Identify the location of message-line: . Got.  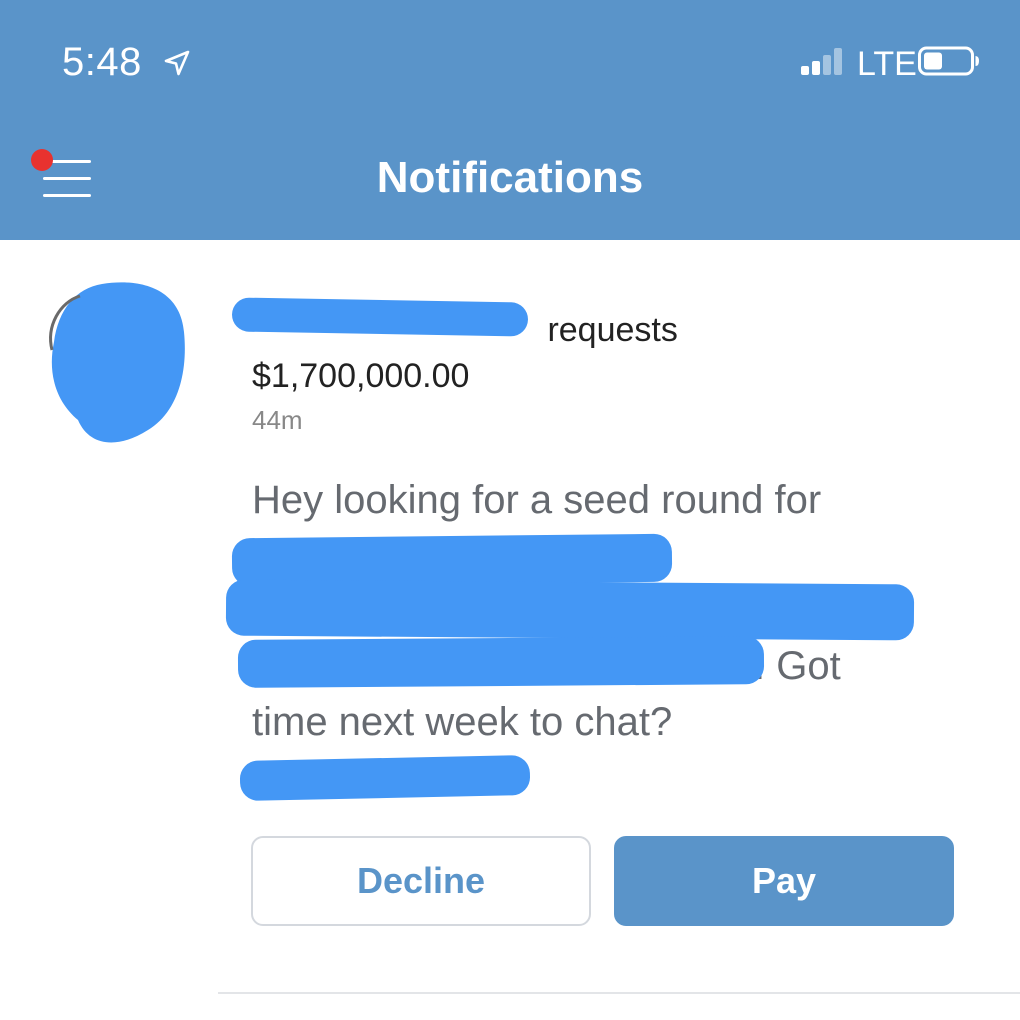
(797, 666).